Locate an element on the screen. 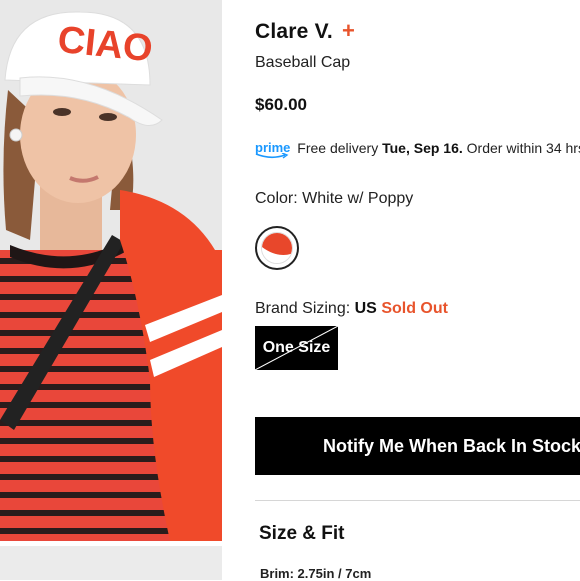  section-divider is located at coordinates (417, 500).